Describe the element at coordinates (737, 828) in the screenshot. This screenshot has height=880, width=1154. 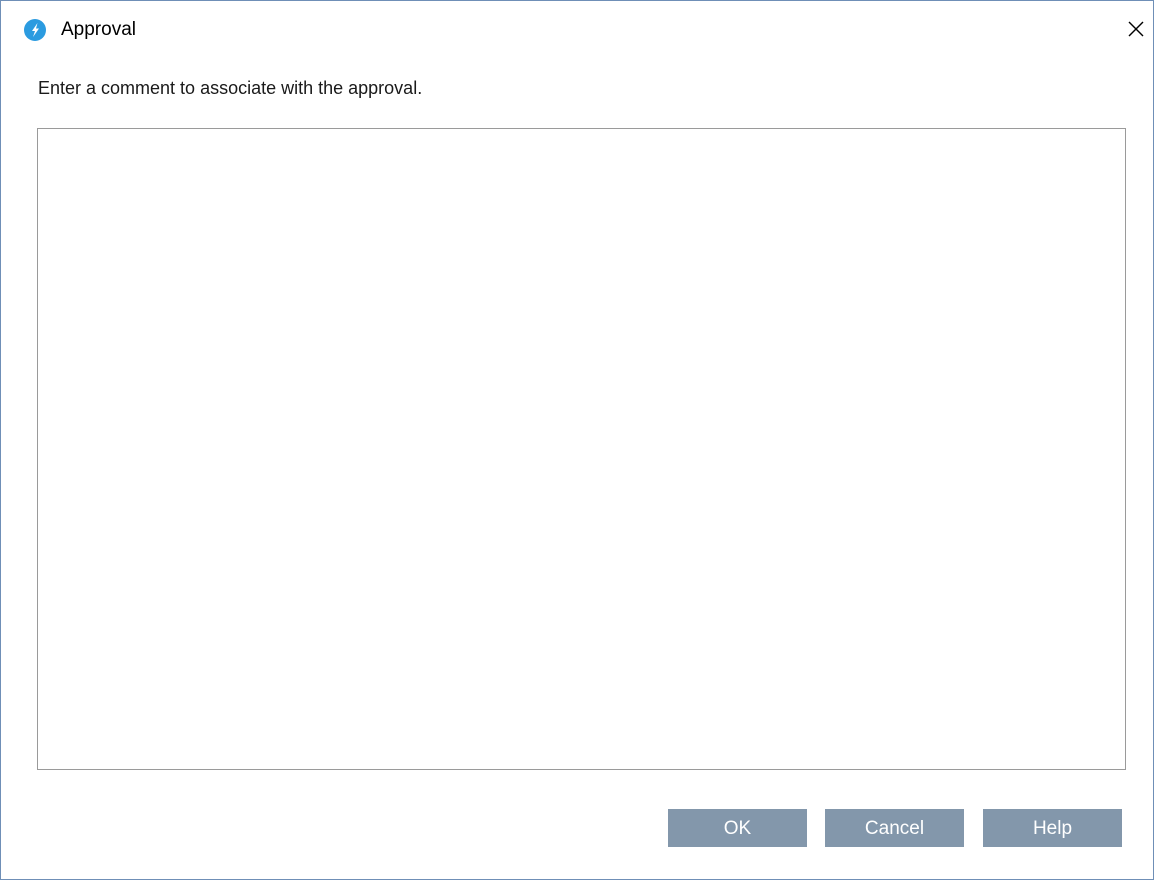
I see `ok-button: OK` at that location.